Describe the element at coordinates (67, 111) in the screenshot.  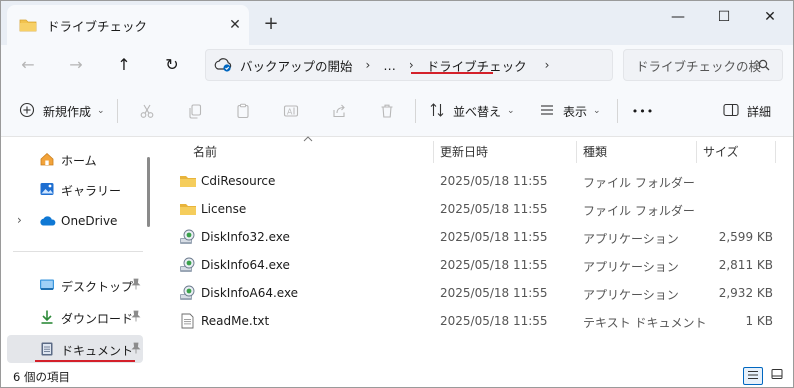
I see `new-label: 新規作成` at that location.